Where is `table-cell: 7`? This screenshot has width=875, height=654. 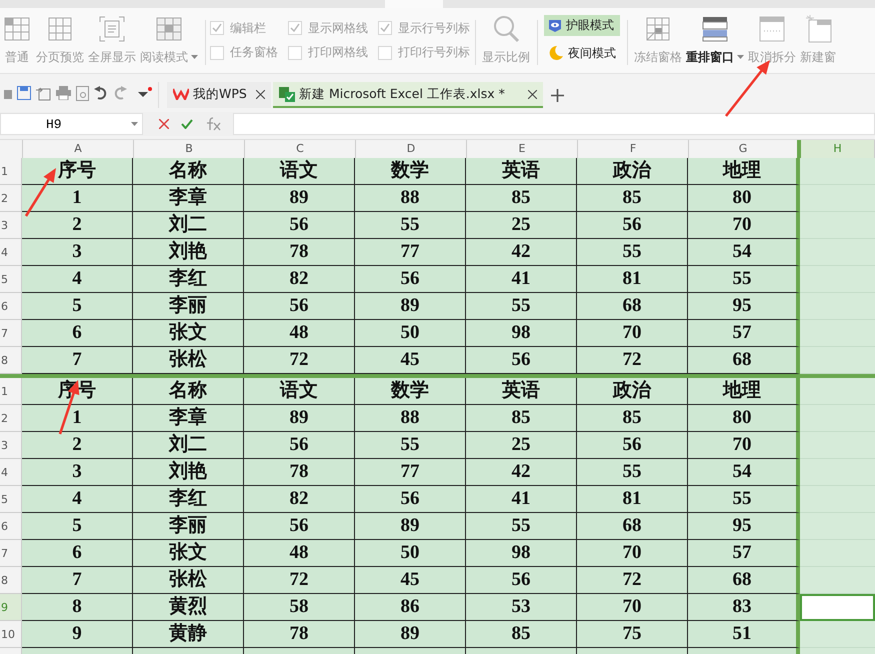
table-cell: 7 is located at coordinates (77, 360).